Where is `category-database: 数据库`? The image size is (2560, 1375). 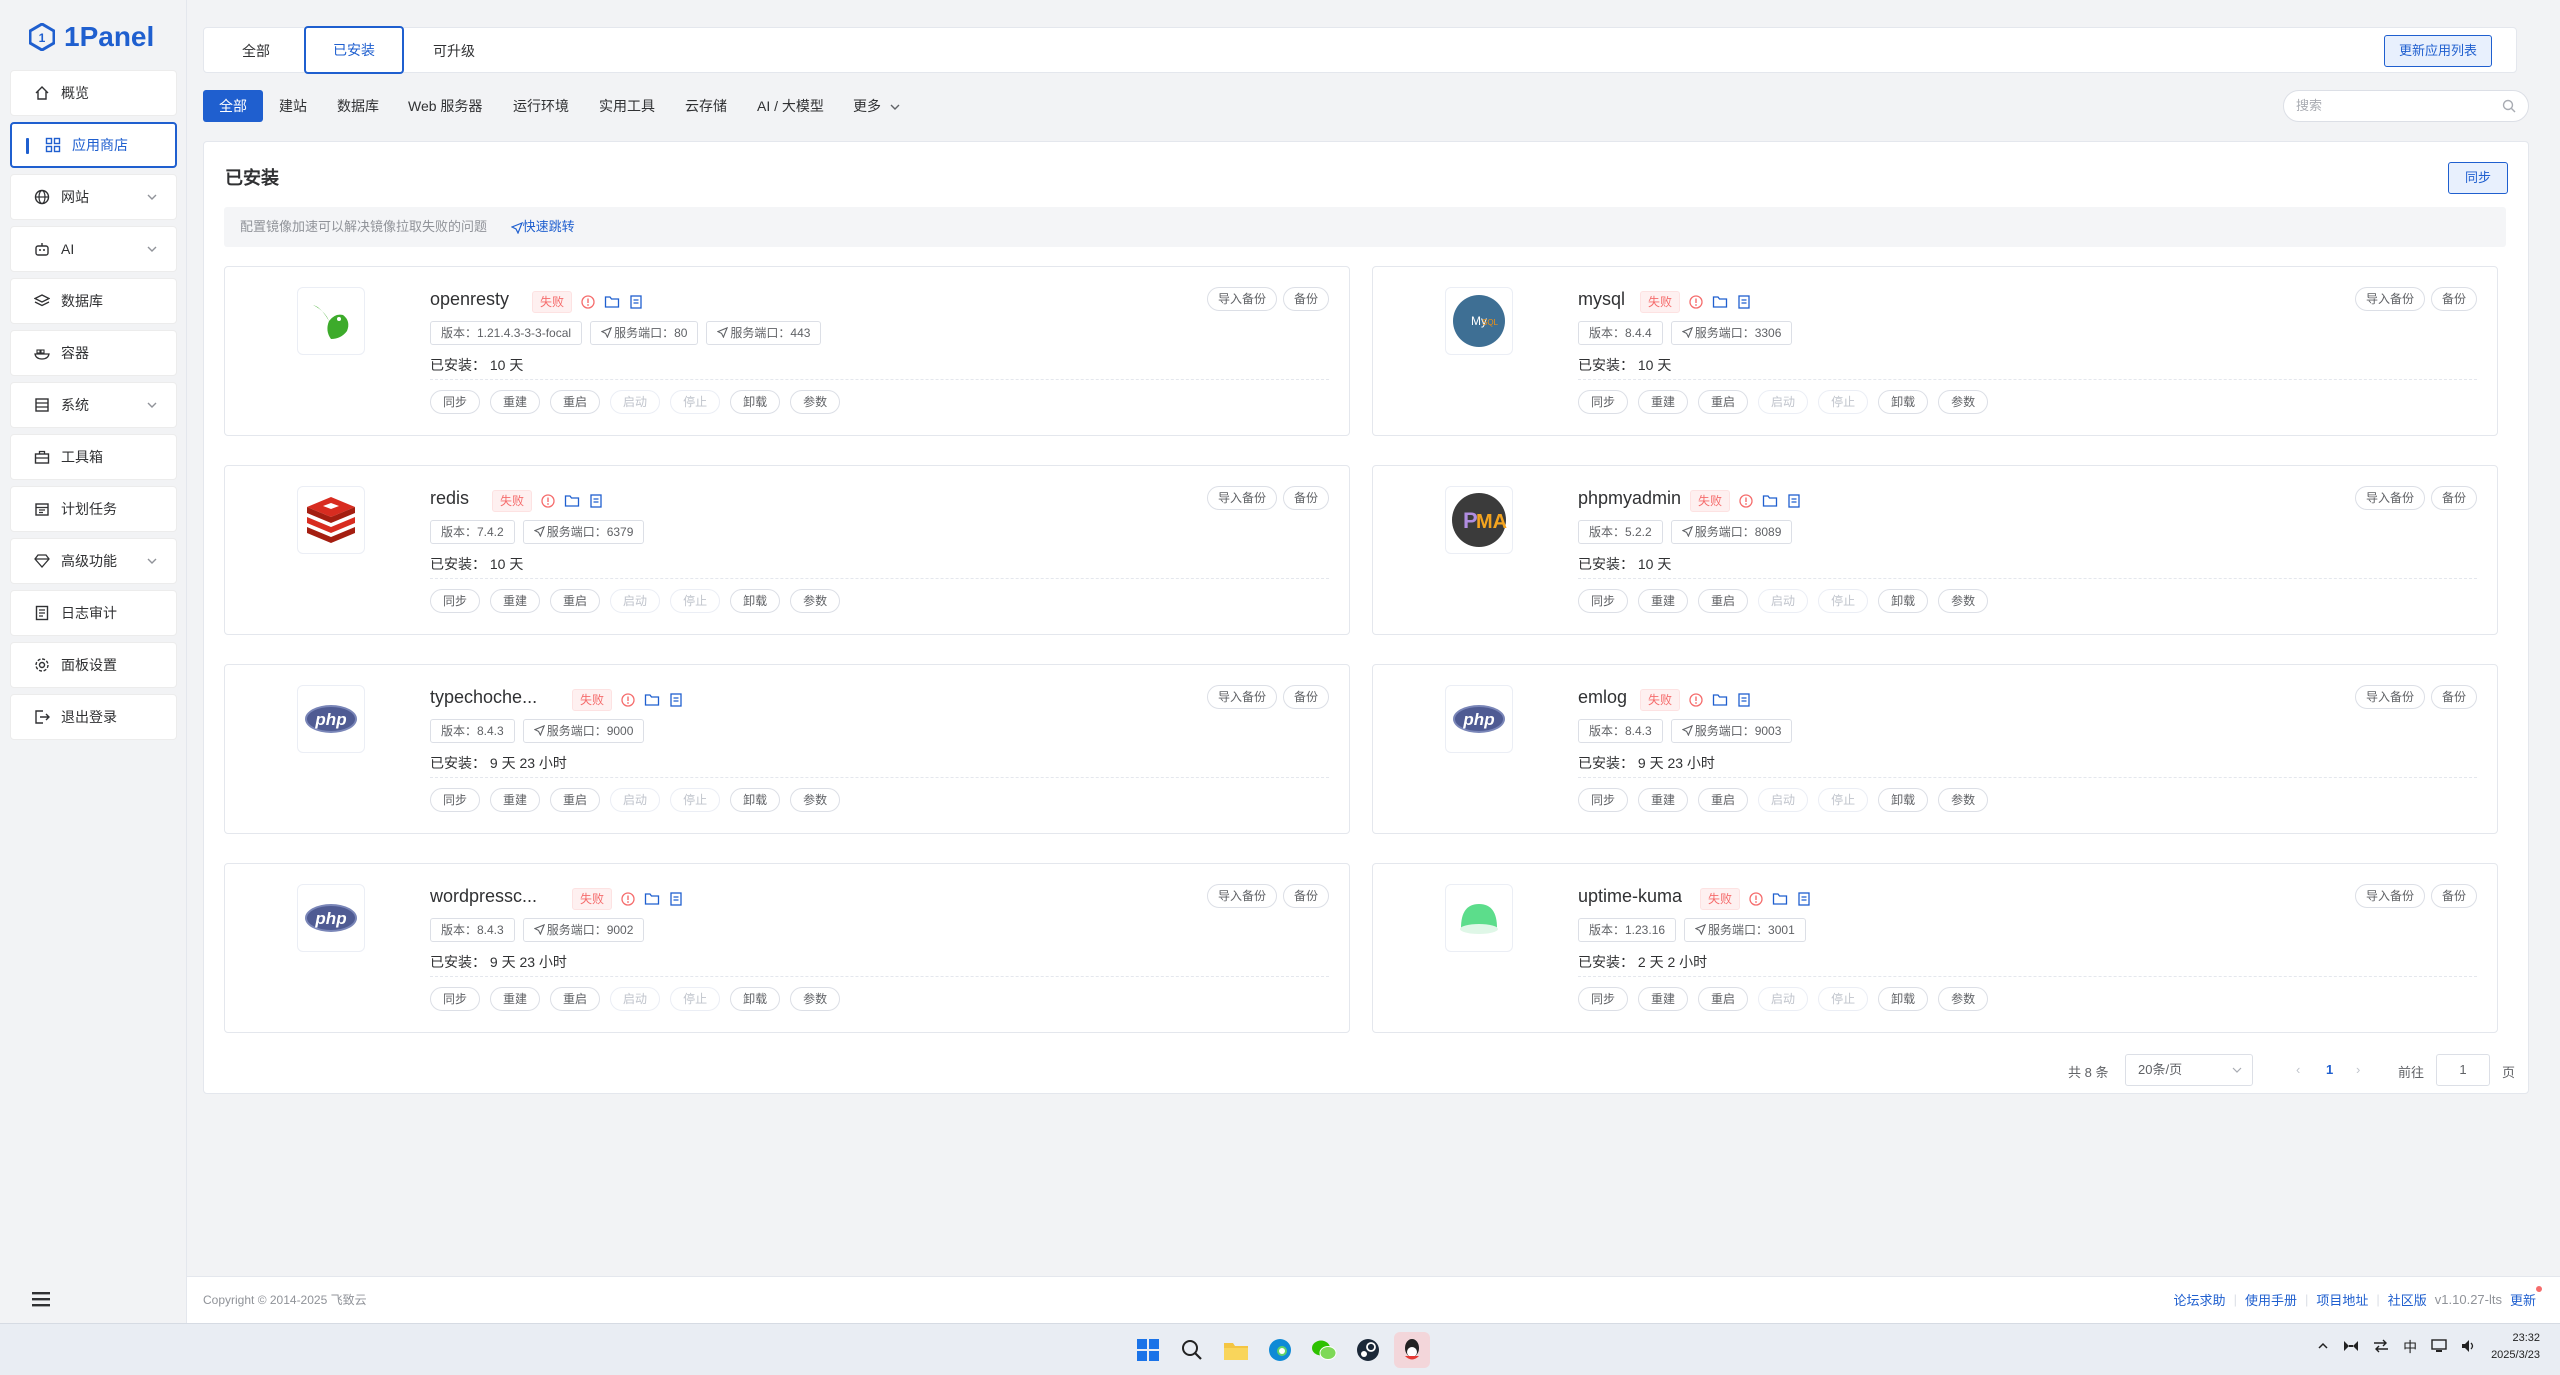
category-database: 数据库 is located at coordinates (358, 106).